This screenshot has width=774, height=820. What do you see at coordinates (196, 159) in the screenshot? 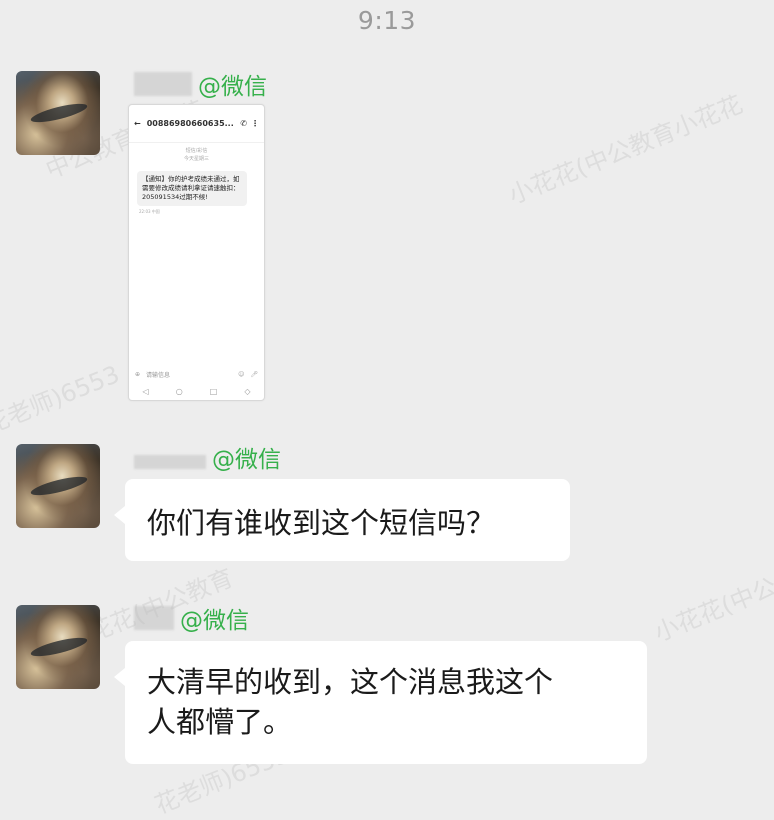
I see `sms-meta-line2: 今天星期三` at bounding box center [196, 159].